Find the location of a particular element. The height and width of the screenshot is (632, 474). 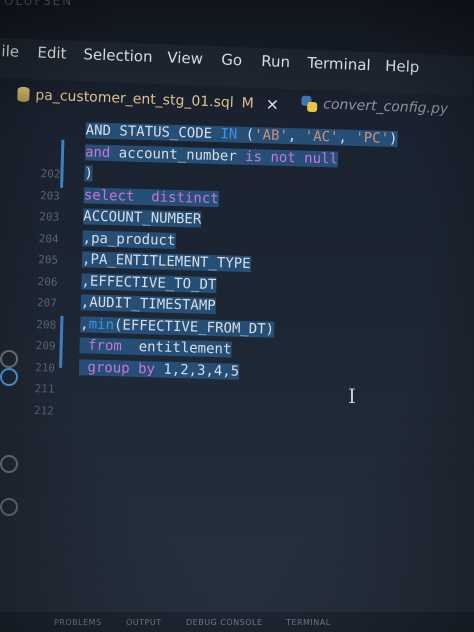

code-token: and is located at coordinates (97, 152).